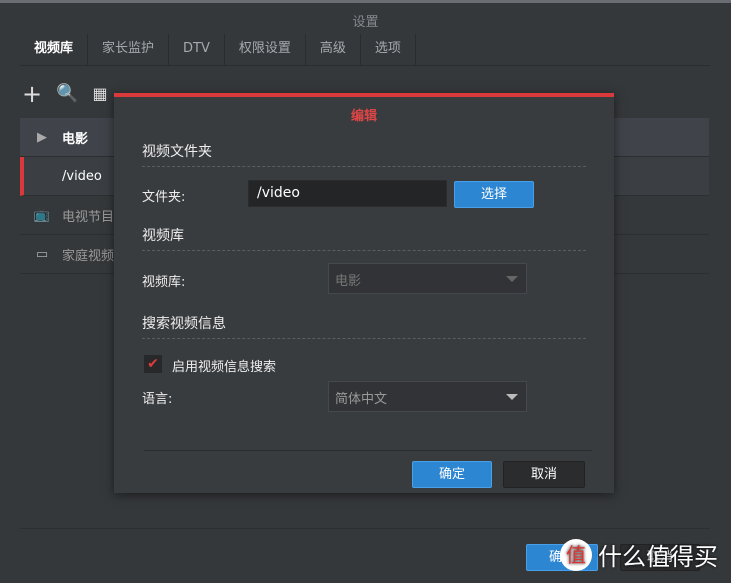 This screenshot has height=583, width=731. Describe the element at coordinates (368, 450) in the screenshot. I see `dialog-divider` at that location.